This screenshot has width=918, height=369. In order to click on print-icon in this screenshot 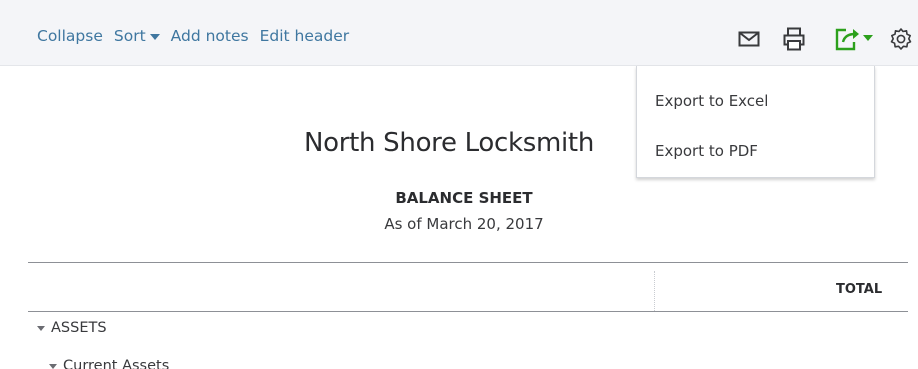, I will do `click(794, 39)`.